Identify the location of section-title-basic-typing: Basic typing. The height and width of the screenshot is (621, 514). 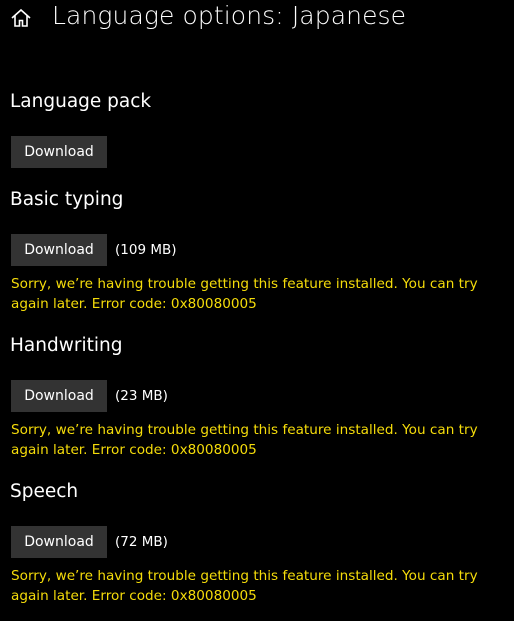
(67, 199).